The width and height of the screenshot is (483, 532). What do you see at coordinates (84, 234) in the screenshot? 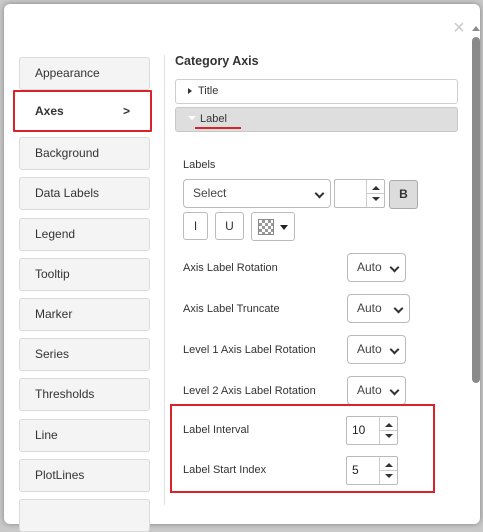
I see `sidebar-item-legend: Legend` at bounding box center [84, 234].